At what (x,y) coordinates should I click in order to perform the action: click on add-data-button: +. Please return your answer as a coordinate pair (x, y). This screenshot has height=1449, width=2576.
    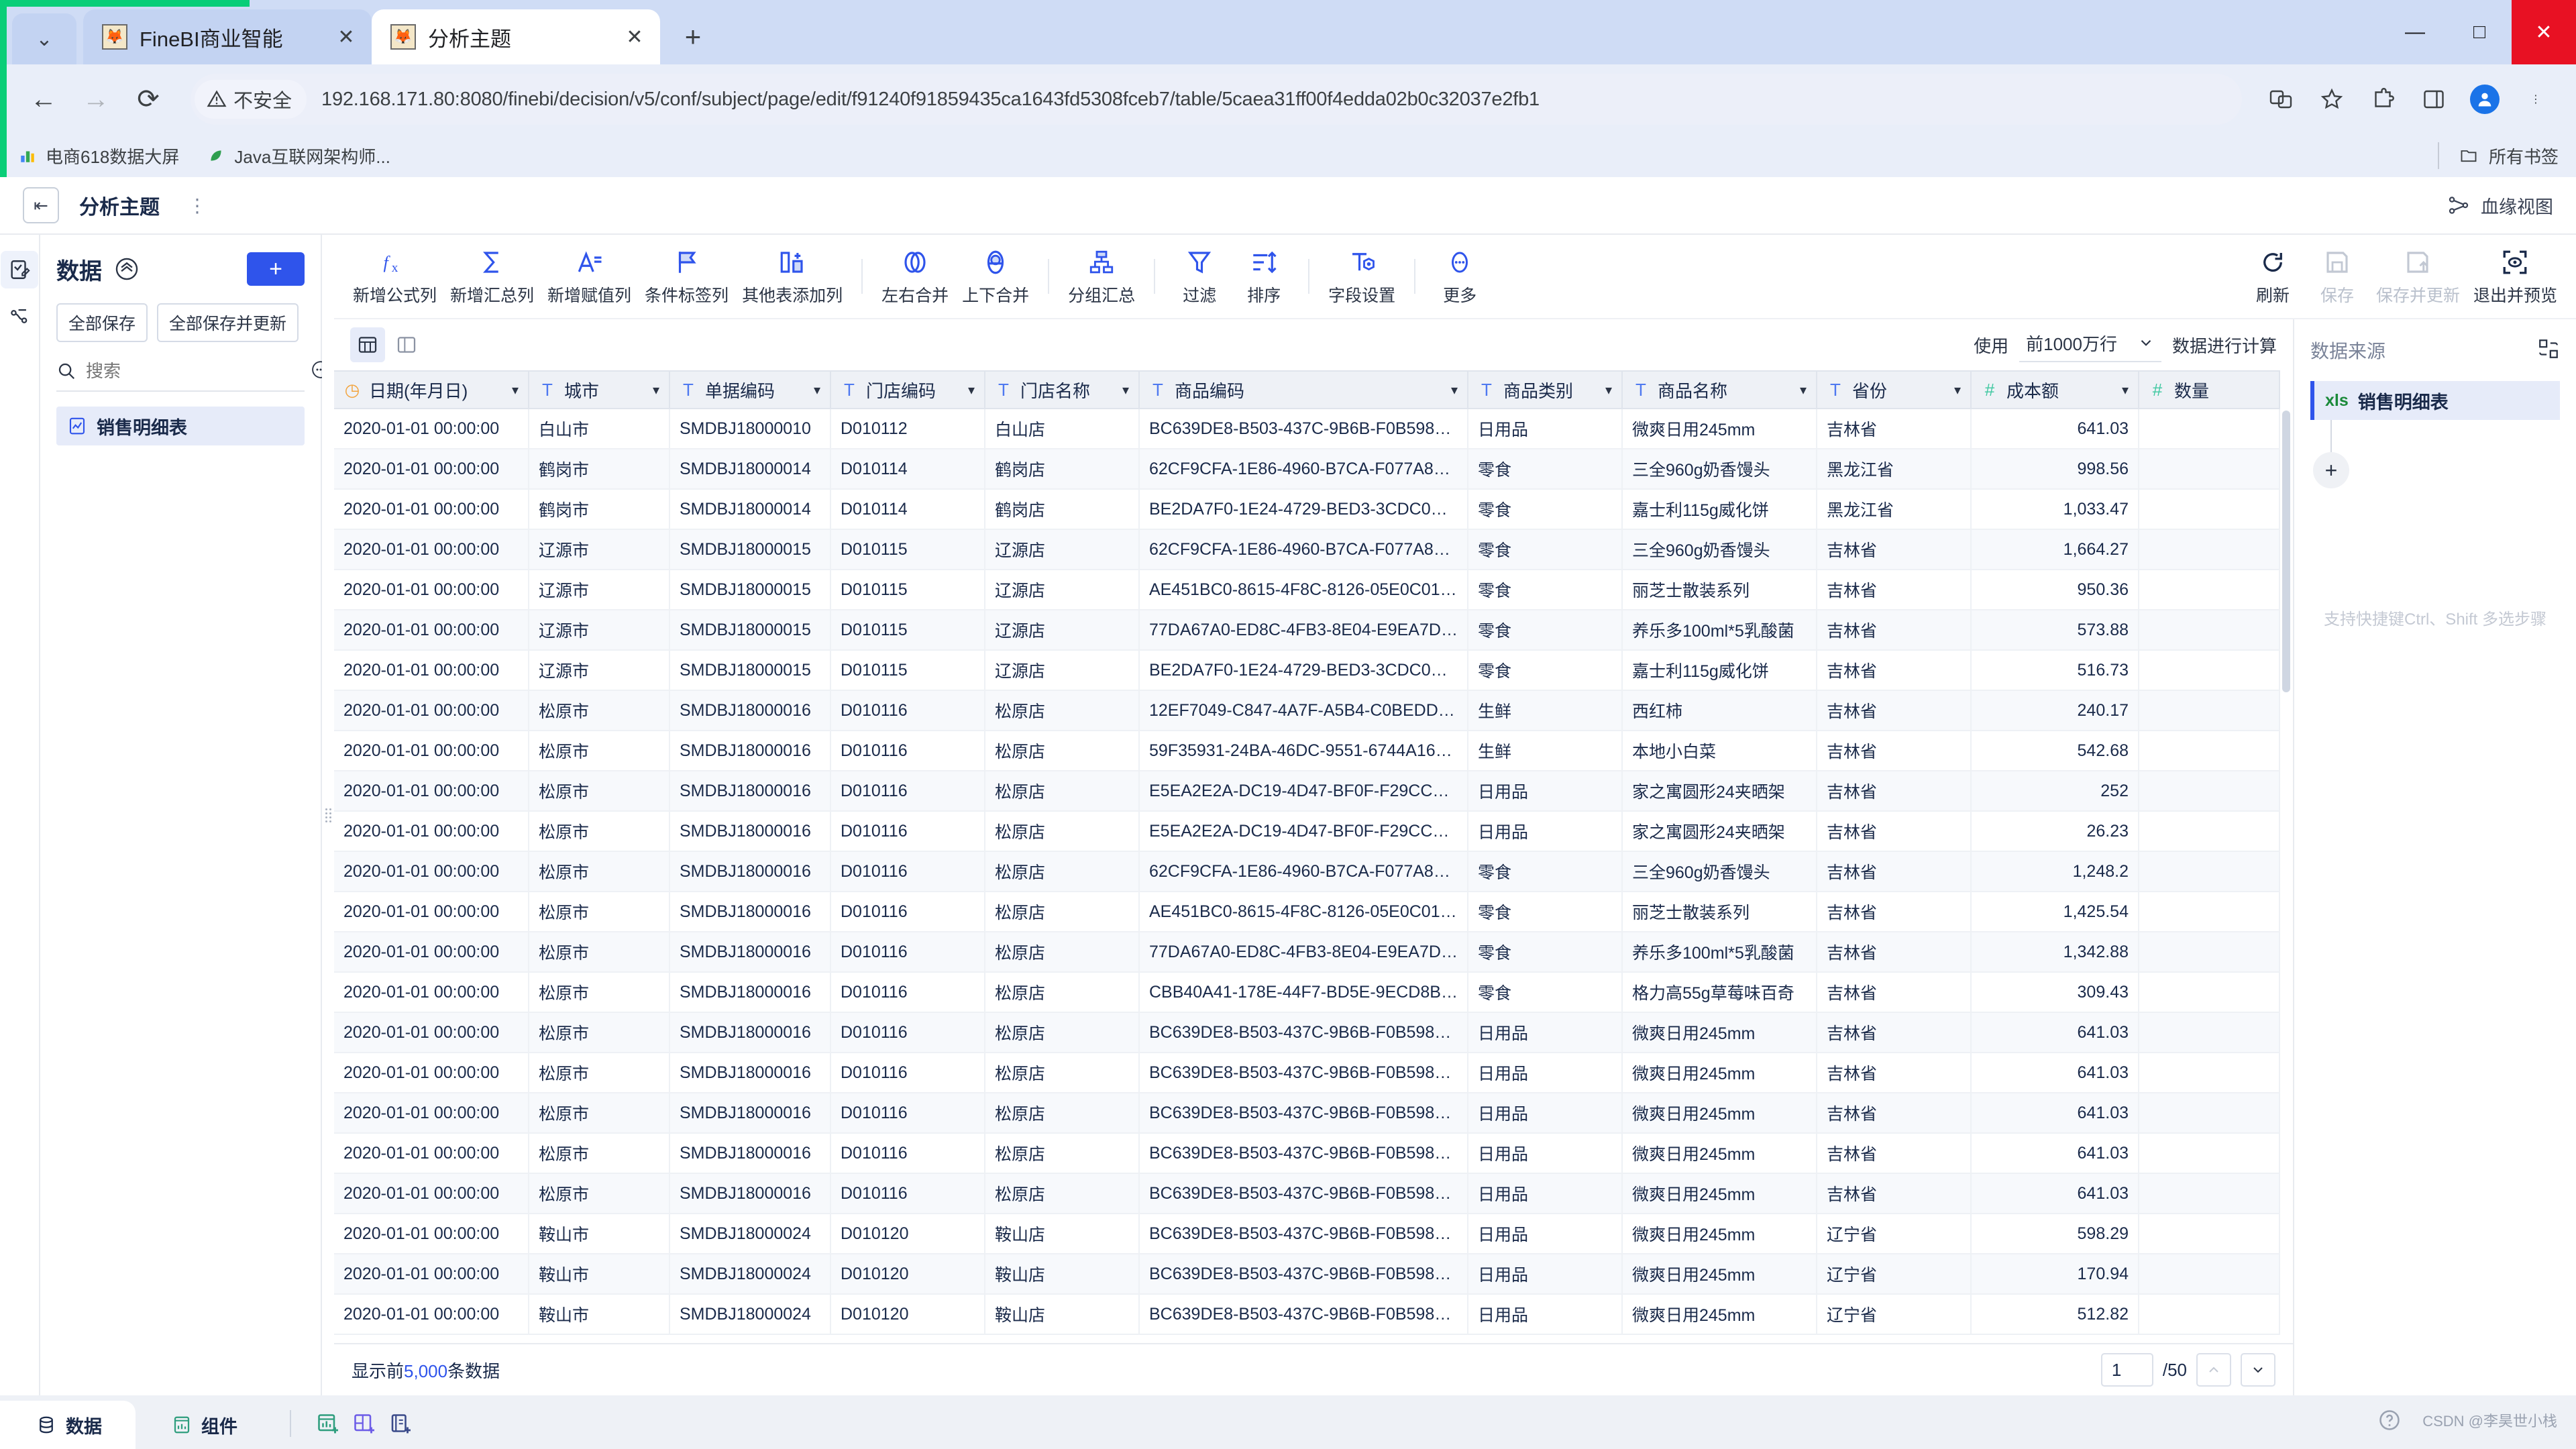
    Looking at the image, I should click on (276, 269).